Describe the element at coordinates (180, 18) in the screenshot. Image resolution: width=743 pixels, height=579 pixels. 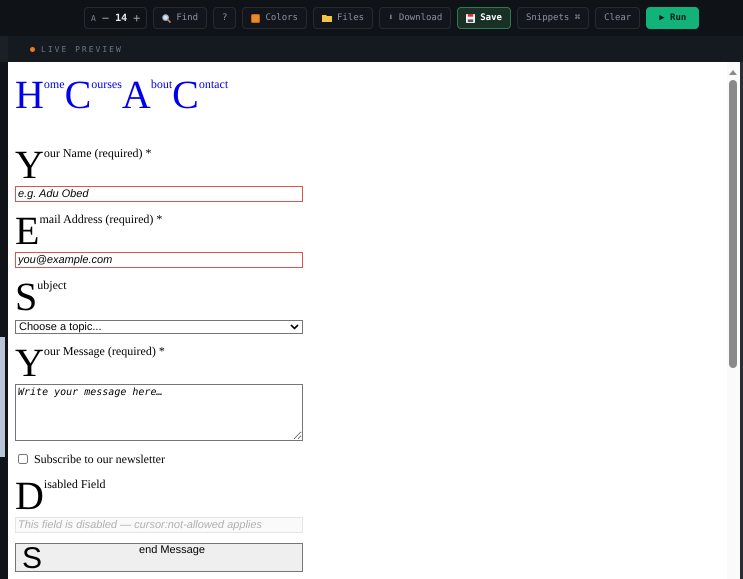
I see `toolbar-button: Find` at that location.